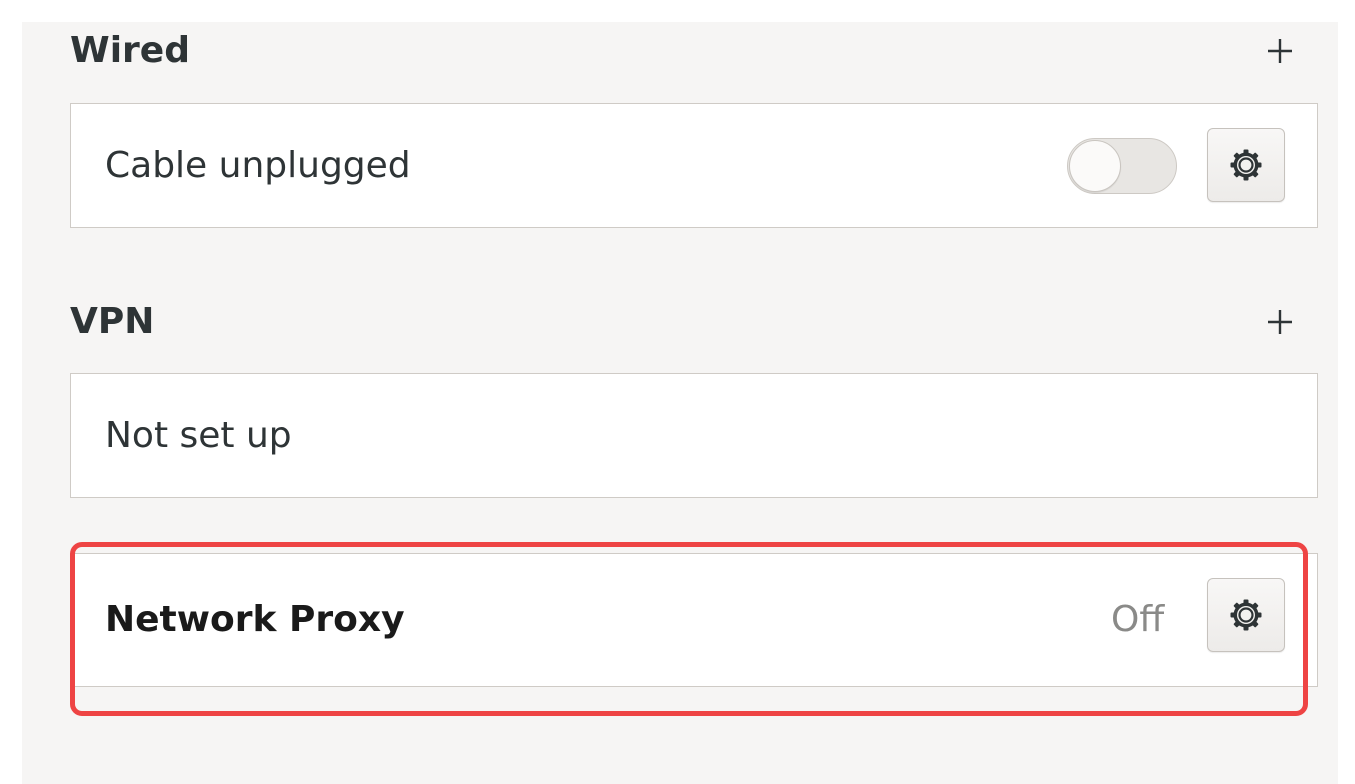  Describe the element at coordinates (694, 435) in the screenshot. I see `vpn-status-row: Not set up` at that location.